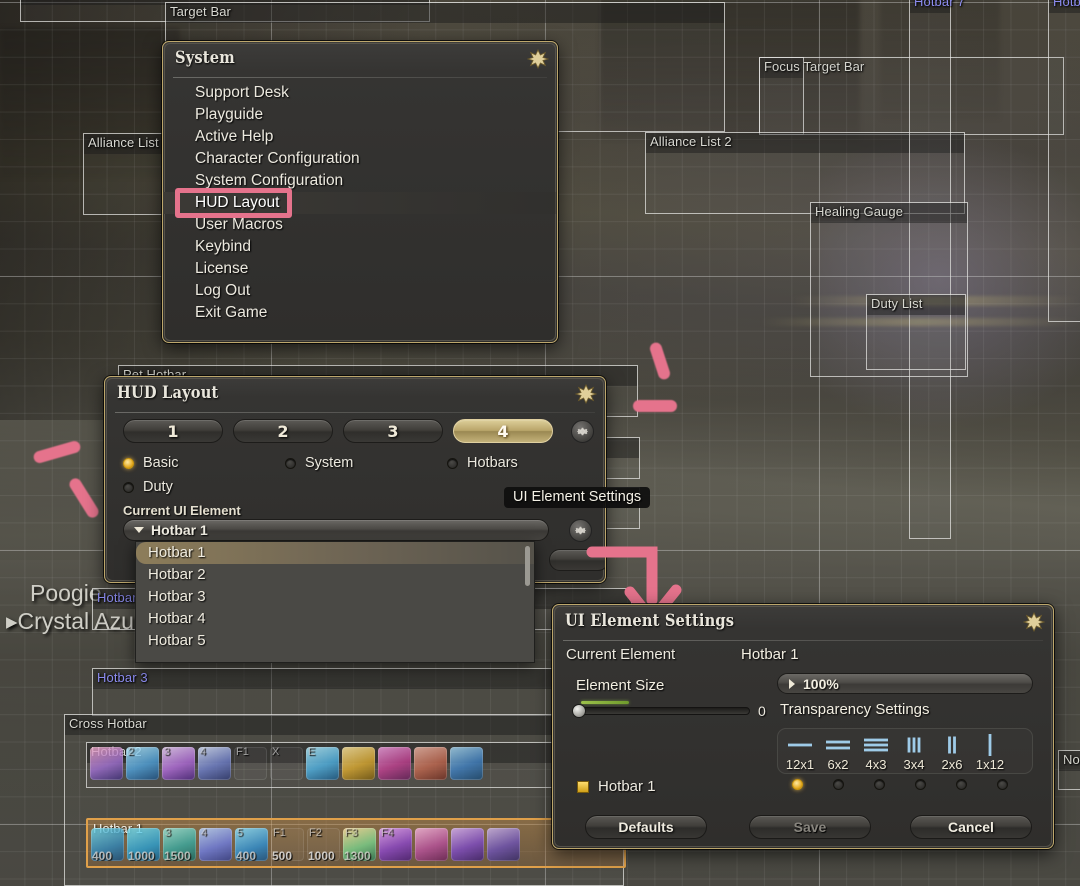 The height and width of the screenshot is (886, 1080). What do you see at coordinates (527, 566) in the screenshot?
I see `dropdown-scrollbar` at bounding box center [527, 566].